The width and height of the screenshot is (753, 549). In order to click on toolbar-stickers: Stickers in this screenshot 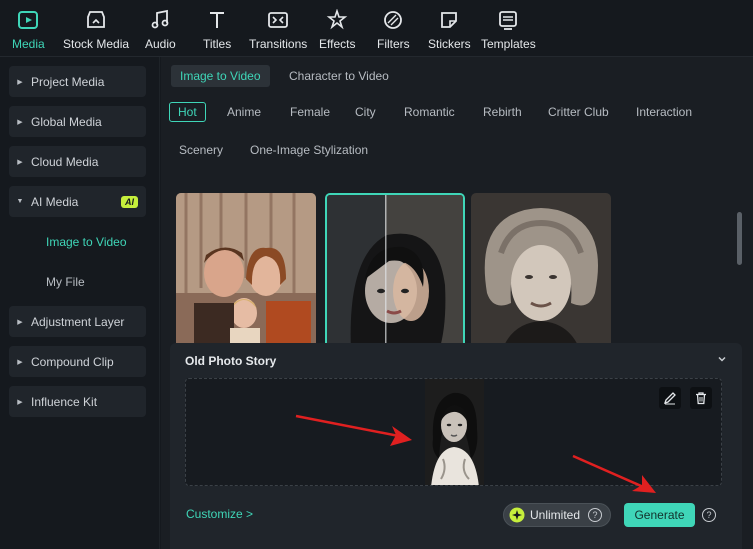, I will do `click(449, 30)`.